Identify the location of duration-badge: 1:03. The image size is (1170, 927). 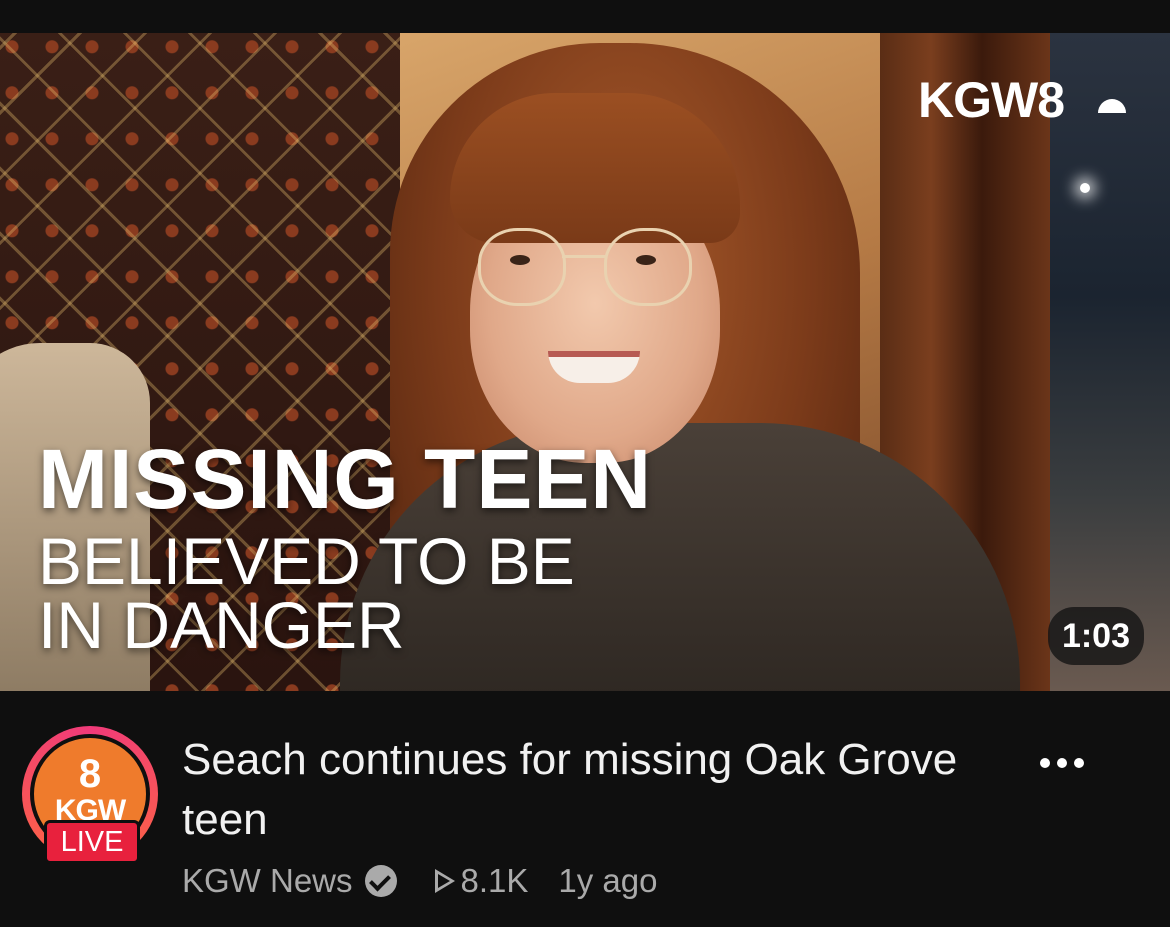
(1095, 636).